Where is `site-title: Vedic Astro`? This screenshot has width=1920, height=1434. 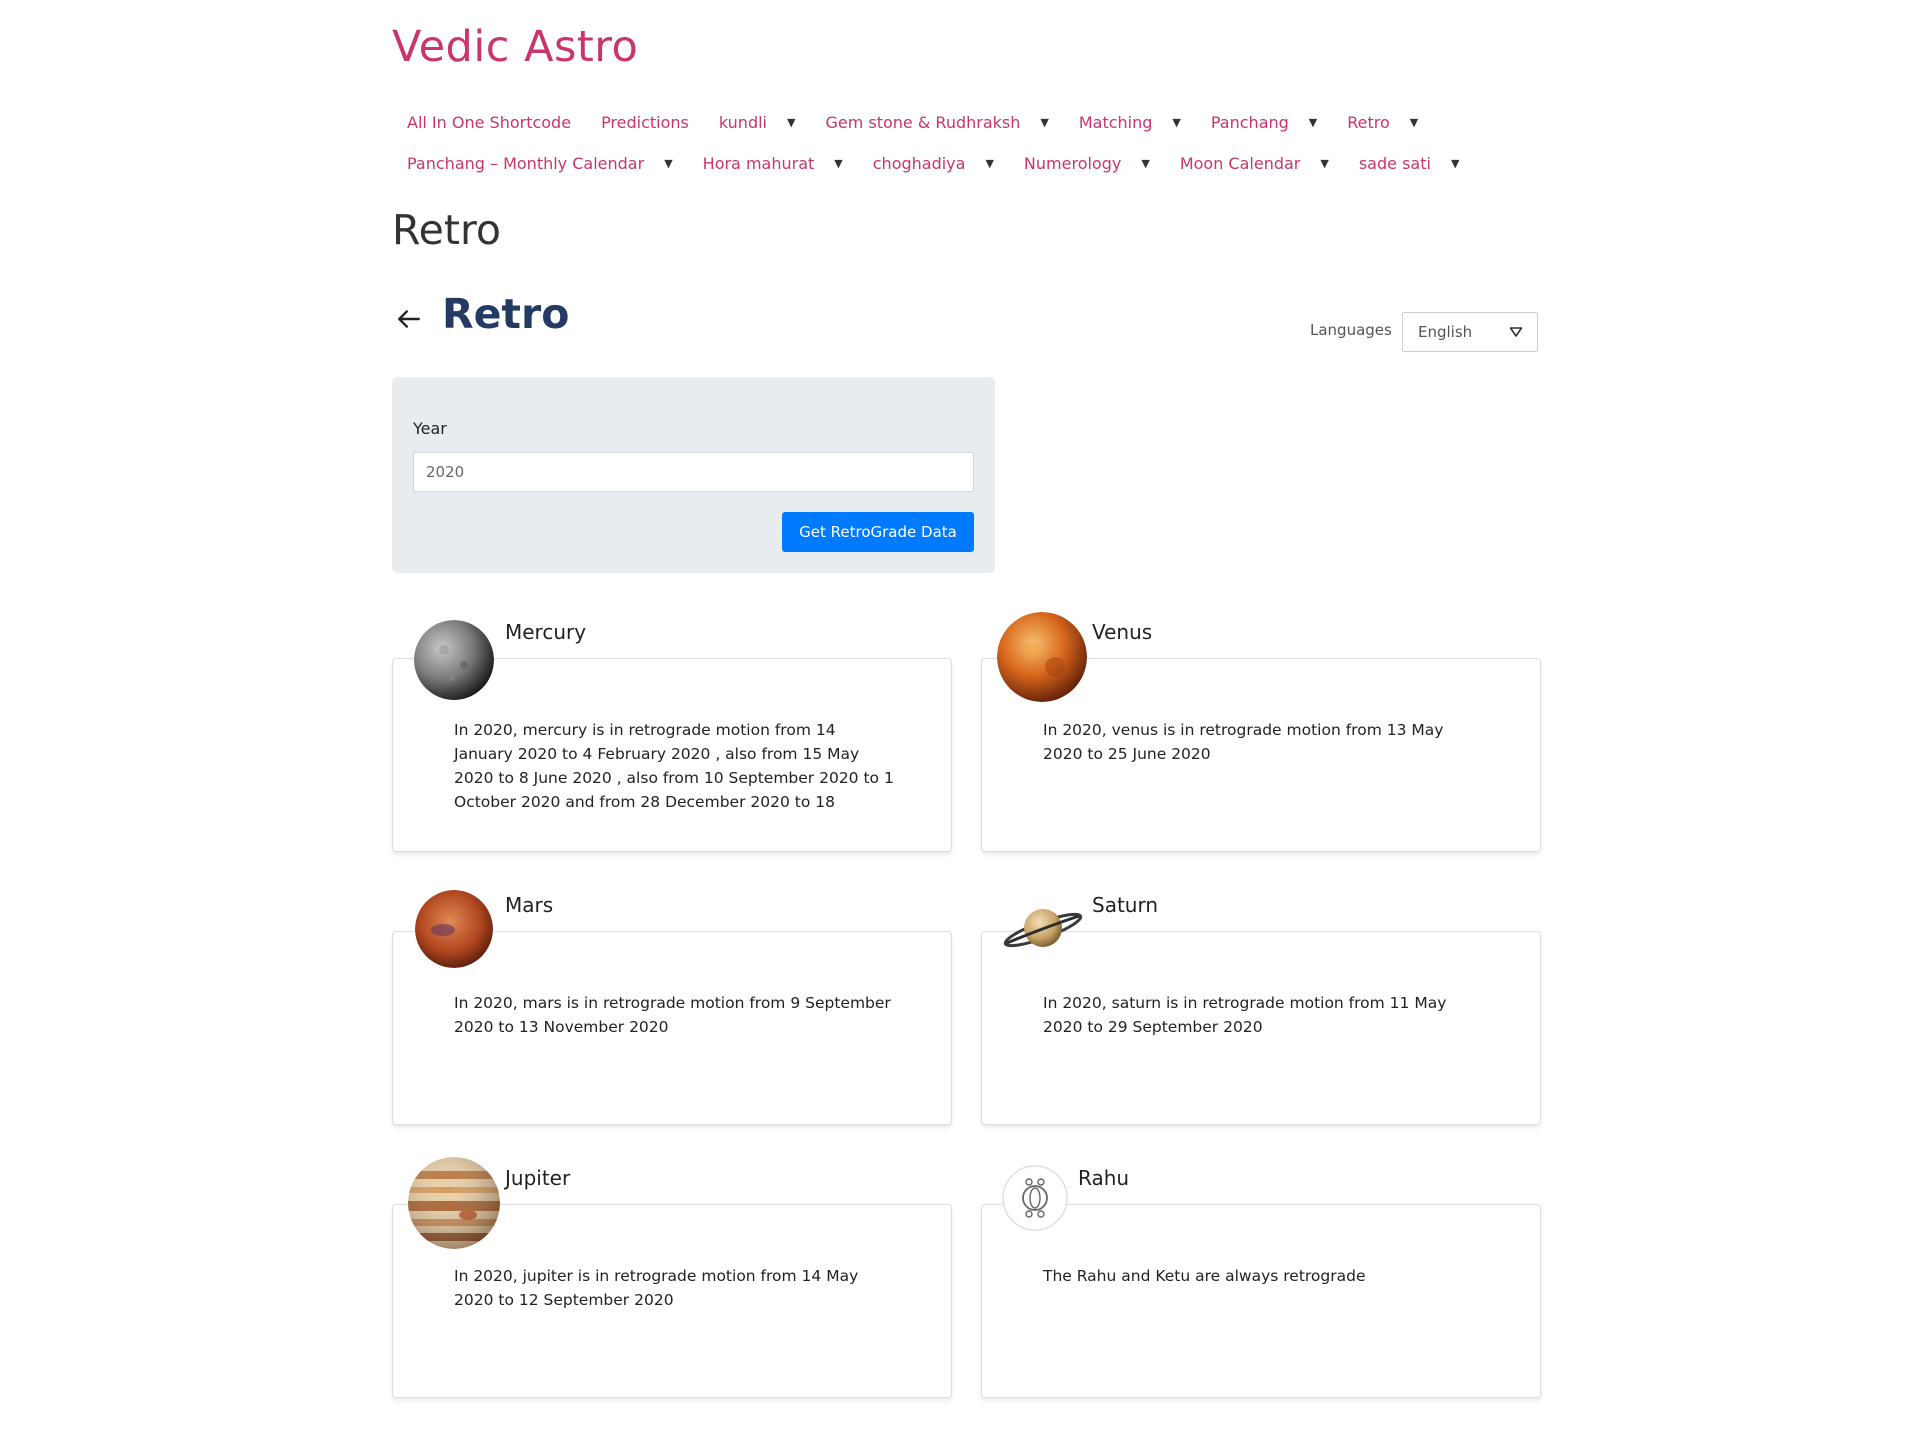 site-title: Vedic Astro is located at coordinates (515, 47).